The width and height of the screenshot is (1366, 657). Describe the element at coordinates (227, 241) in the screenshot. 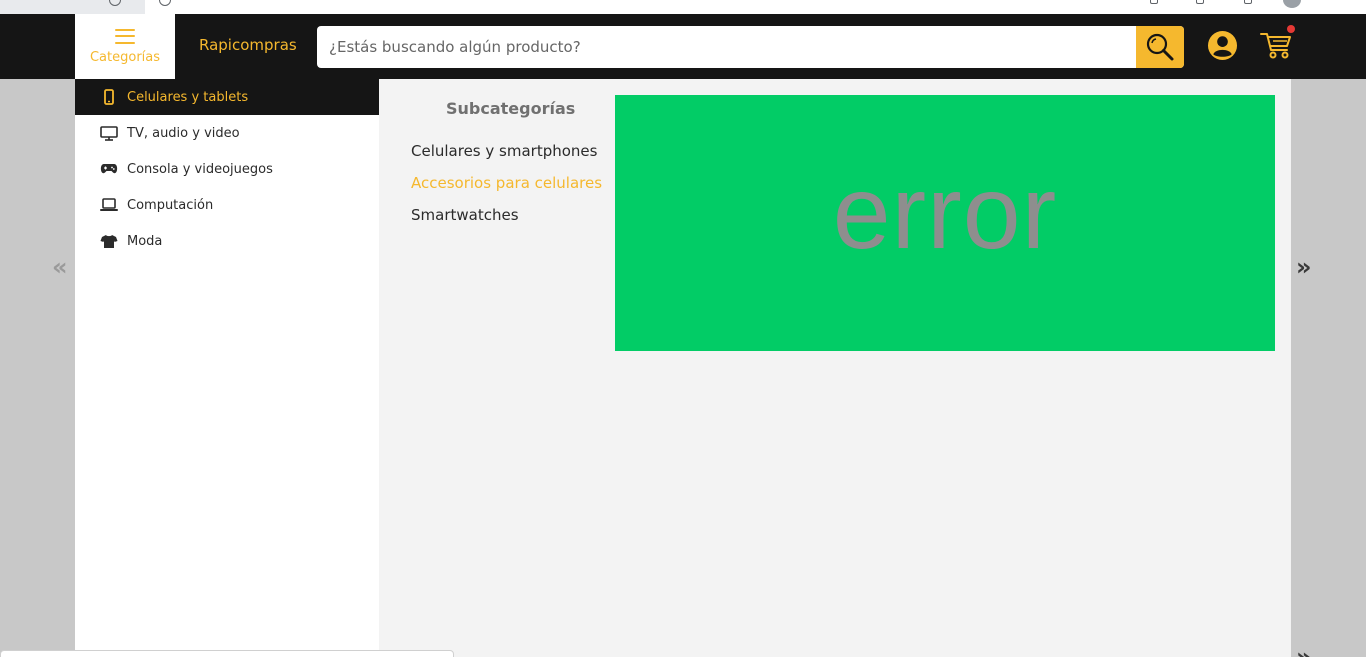

I see `sidebar-item-moda: Moda` at that location.